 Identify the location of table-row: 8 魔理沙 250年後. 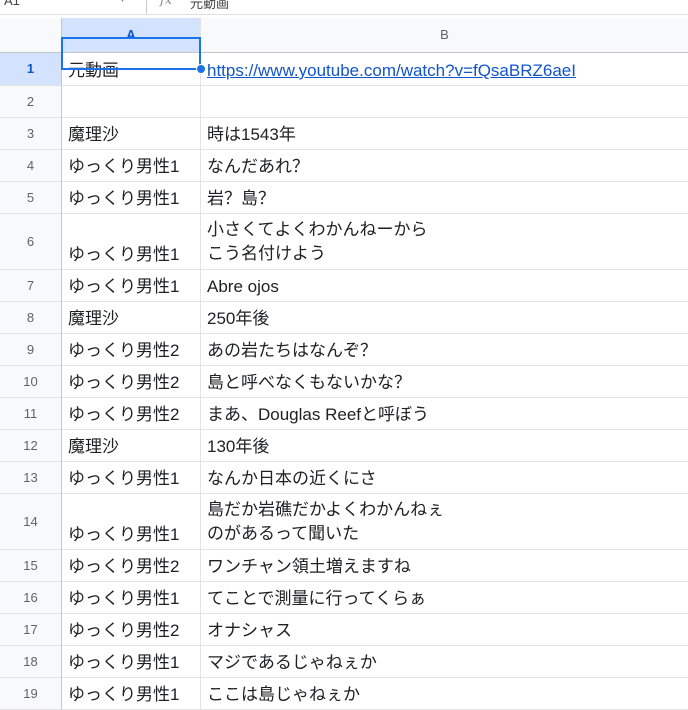
(344, 318).